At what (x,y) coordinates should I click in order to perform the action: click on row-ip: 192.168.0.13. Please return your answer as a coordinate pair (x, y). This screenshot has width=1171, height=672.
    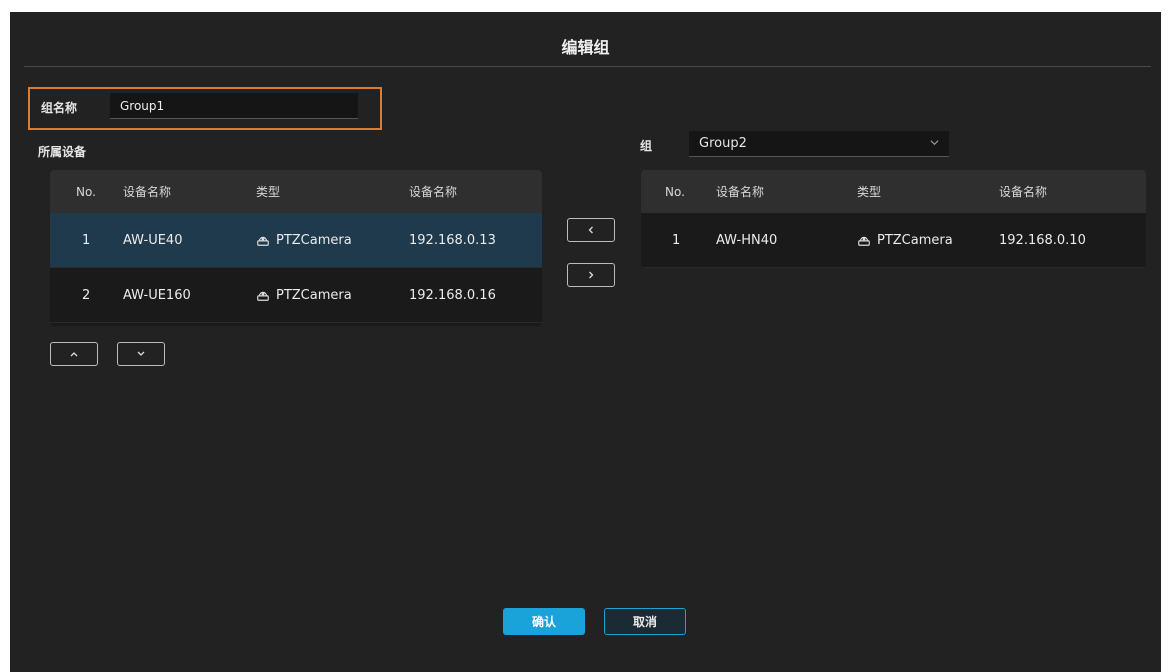
    Looking at the image, I should click on (452, 240).